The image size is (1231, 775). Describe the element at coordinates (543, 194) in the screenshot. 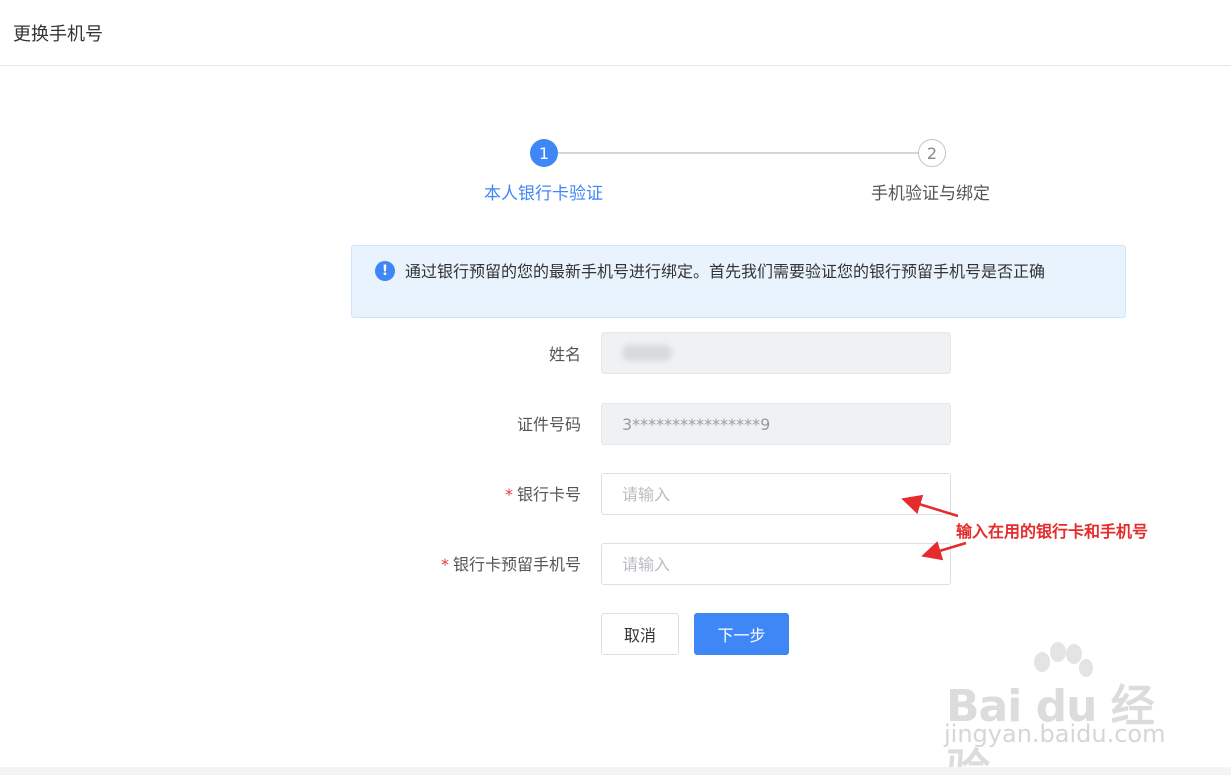

I see `step-1-label: 本人银行卡验证` at that location.